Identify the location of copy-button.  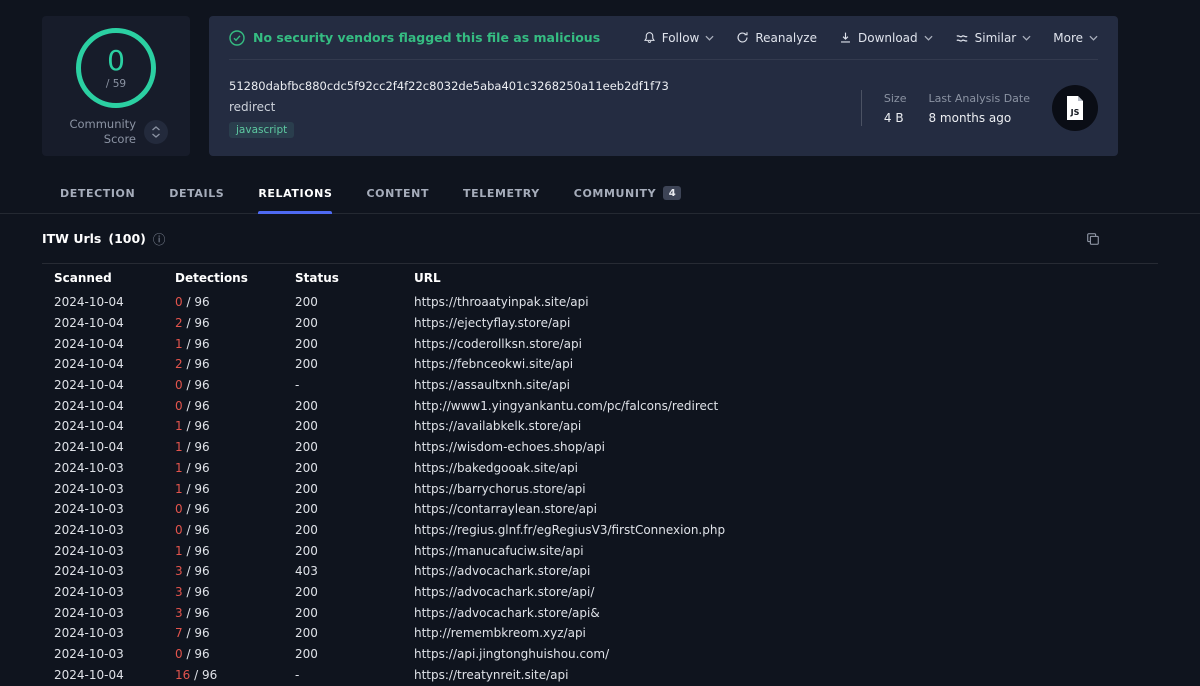
(1093, 239).